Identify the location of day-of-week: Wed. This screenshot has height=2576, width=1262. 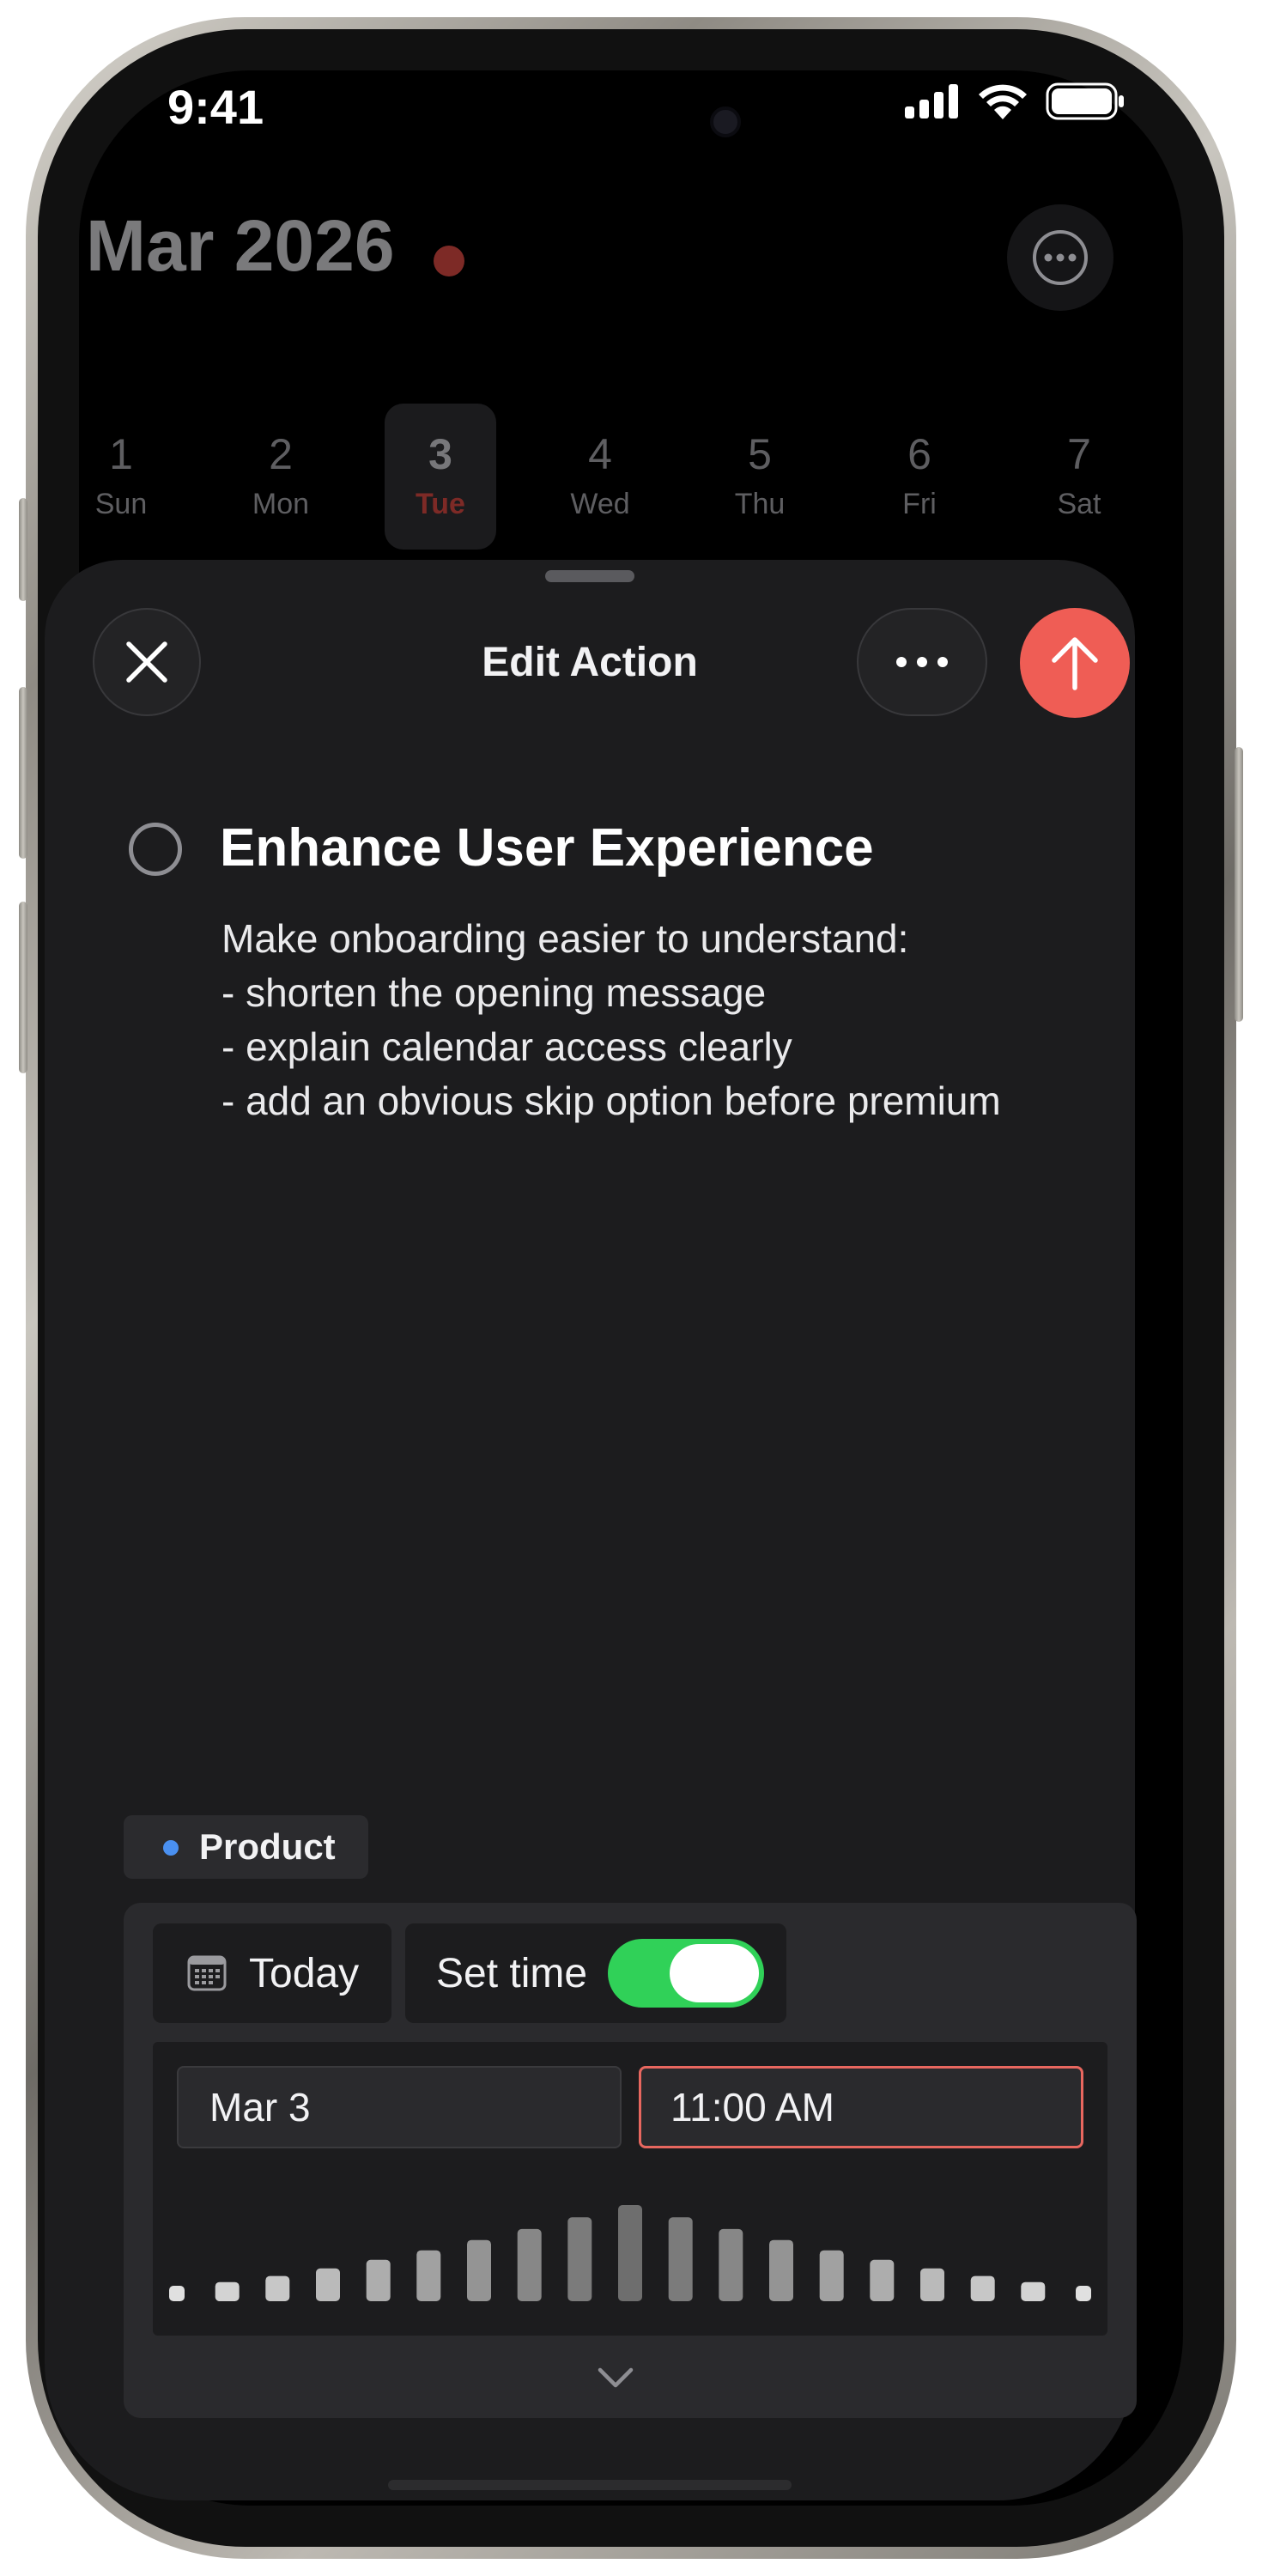
(600, 503).